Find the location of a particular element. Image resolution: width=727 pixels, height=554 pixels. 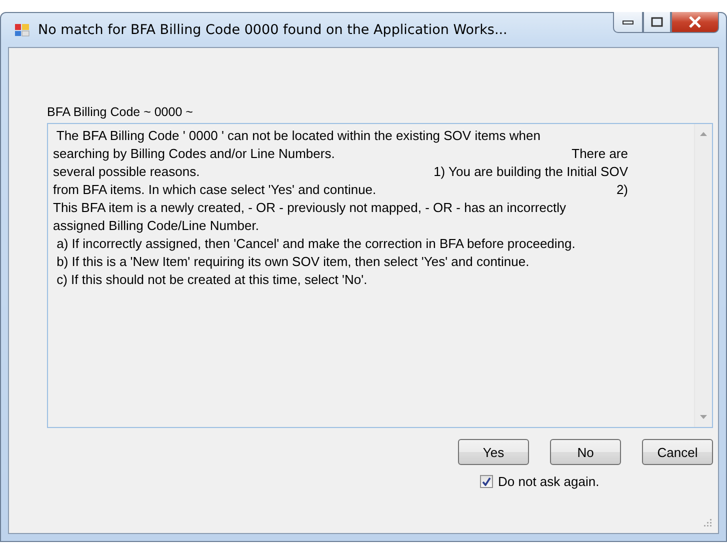

minimize-button is located at coordinates (628, 22).